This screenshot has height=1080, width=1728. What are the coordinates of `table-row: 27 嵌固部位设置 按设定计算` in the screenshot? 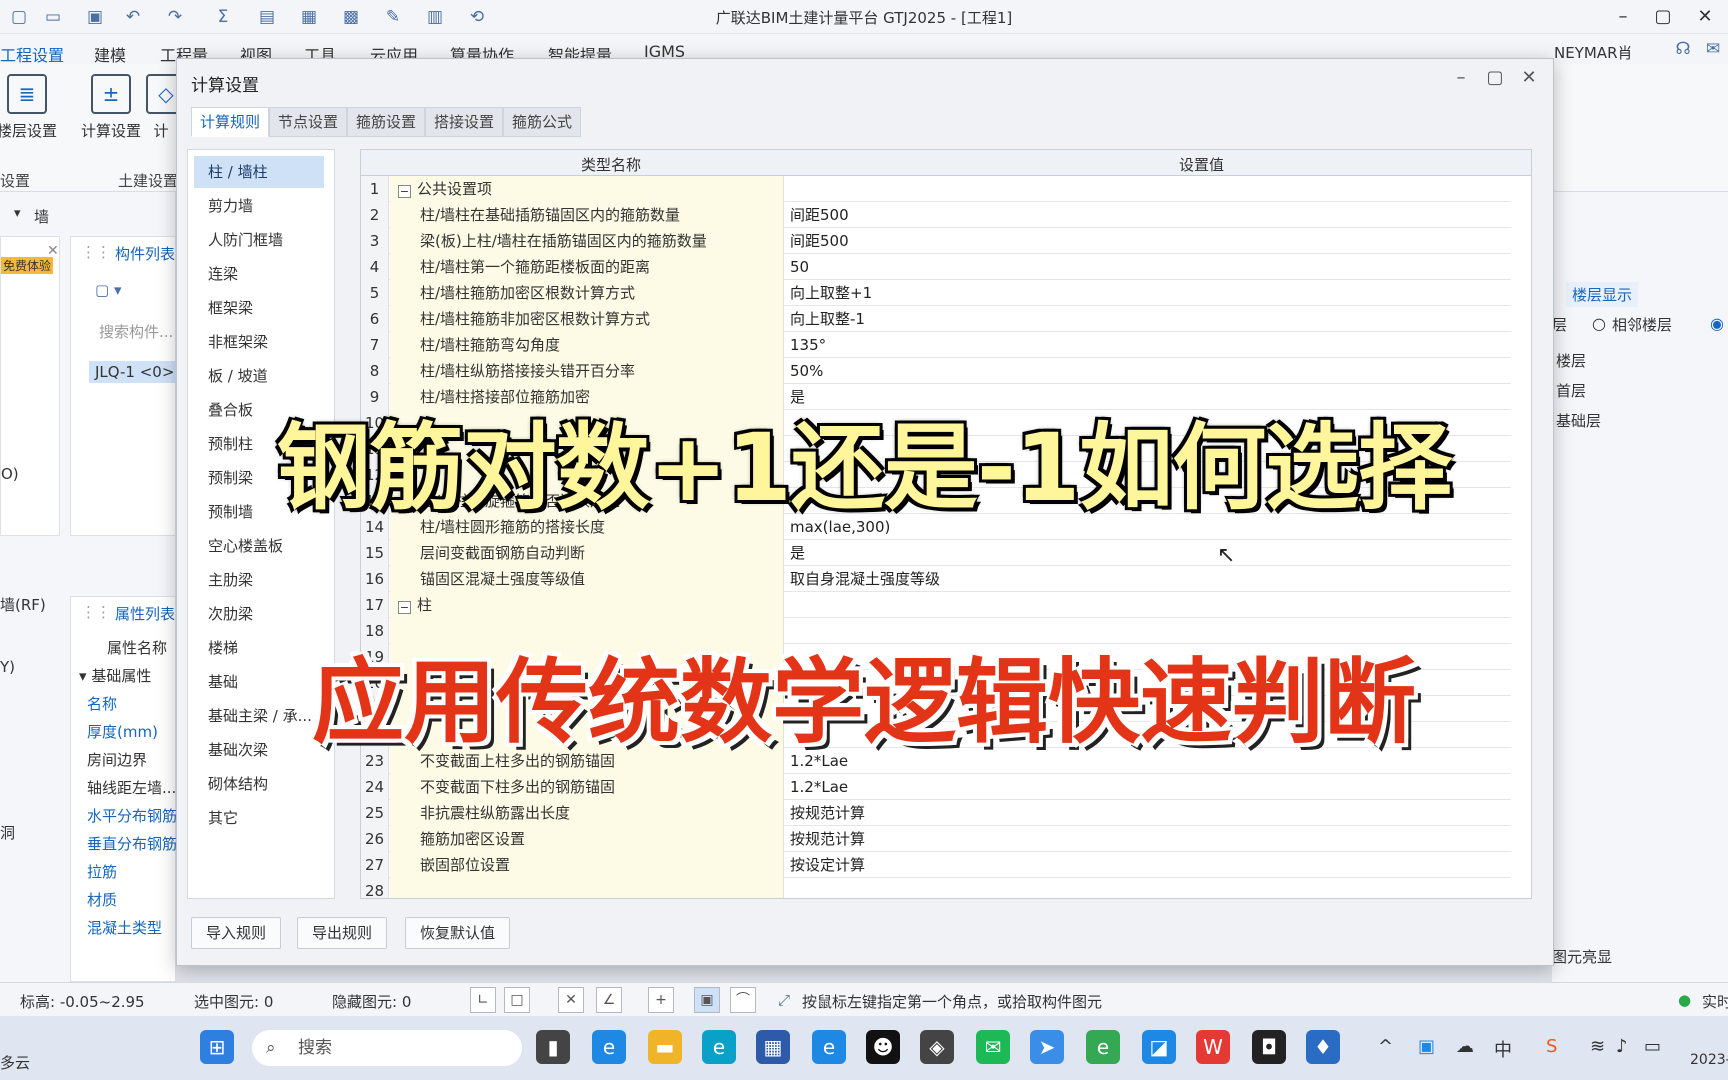 It's located at (936, 865).